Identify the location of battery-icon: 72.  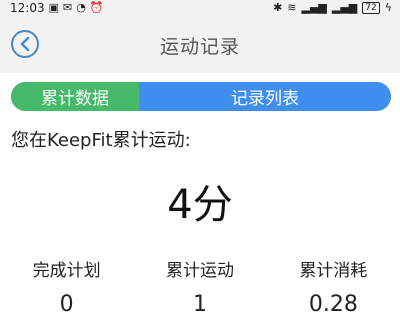
(371, 8).